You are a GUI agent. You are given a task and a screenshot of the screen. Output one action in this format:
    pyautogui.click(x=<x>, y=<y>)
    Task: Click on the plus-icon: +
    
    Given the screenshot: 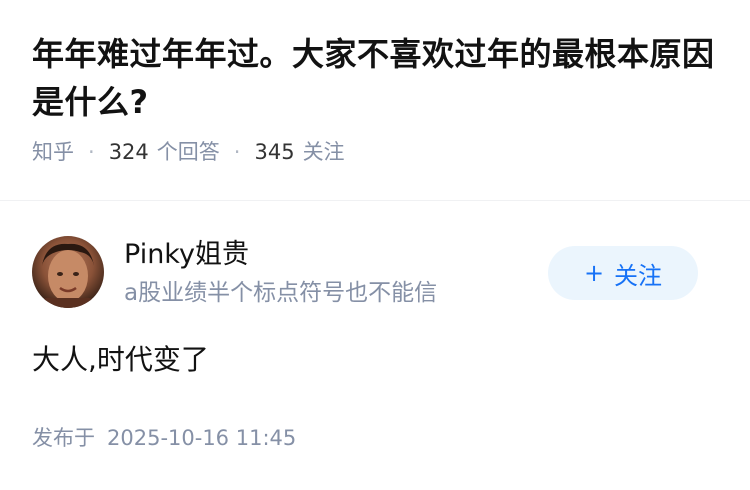 What is the action you would take?
    pyautogui.click(x=594, y=273)
    